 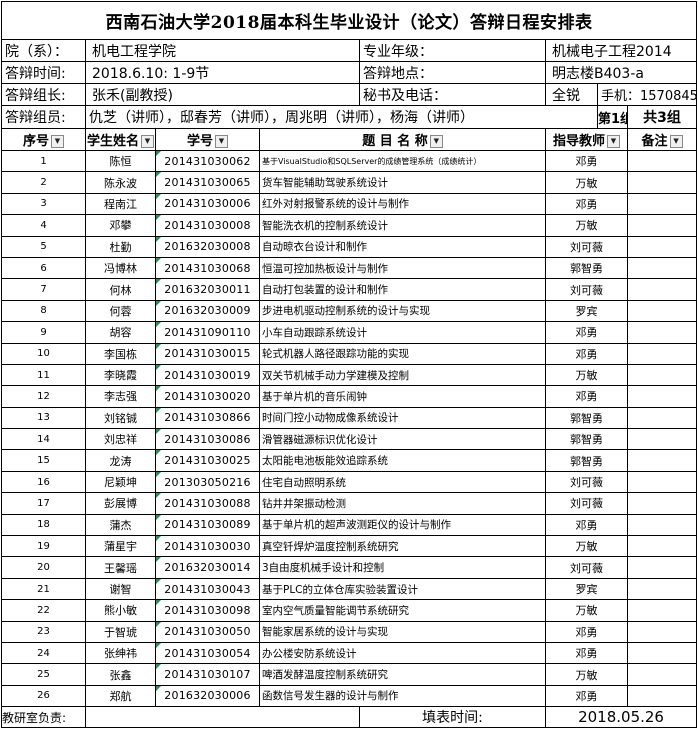 What do you see at coordinates (120, 674) in the screenshot?
I see `student-name: 张鑫` at bounding box center [120, 674].